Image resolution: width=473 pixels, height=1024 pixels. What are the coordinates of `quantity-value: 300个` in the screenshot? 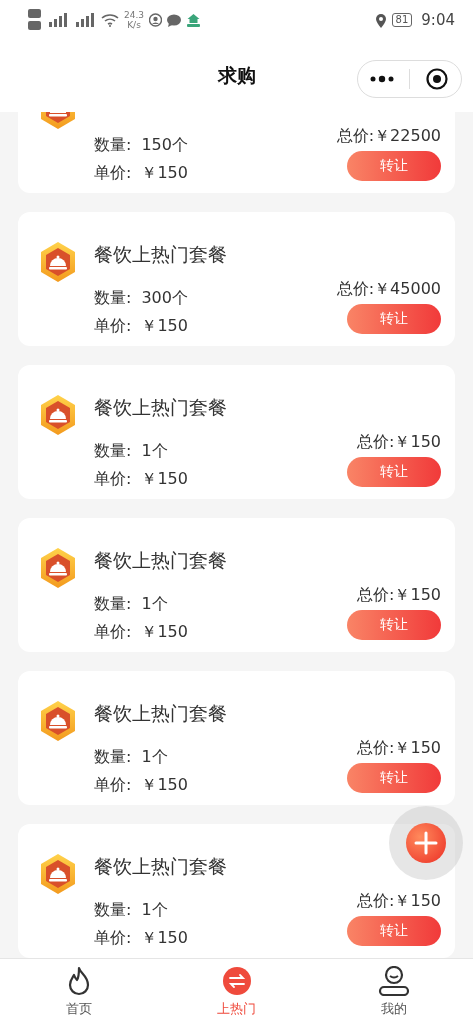 It's located at (164, 297).